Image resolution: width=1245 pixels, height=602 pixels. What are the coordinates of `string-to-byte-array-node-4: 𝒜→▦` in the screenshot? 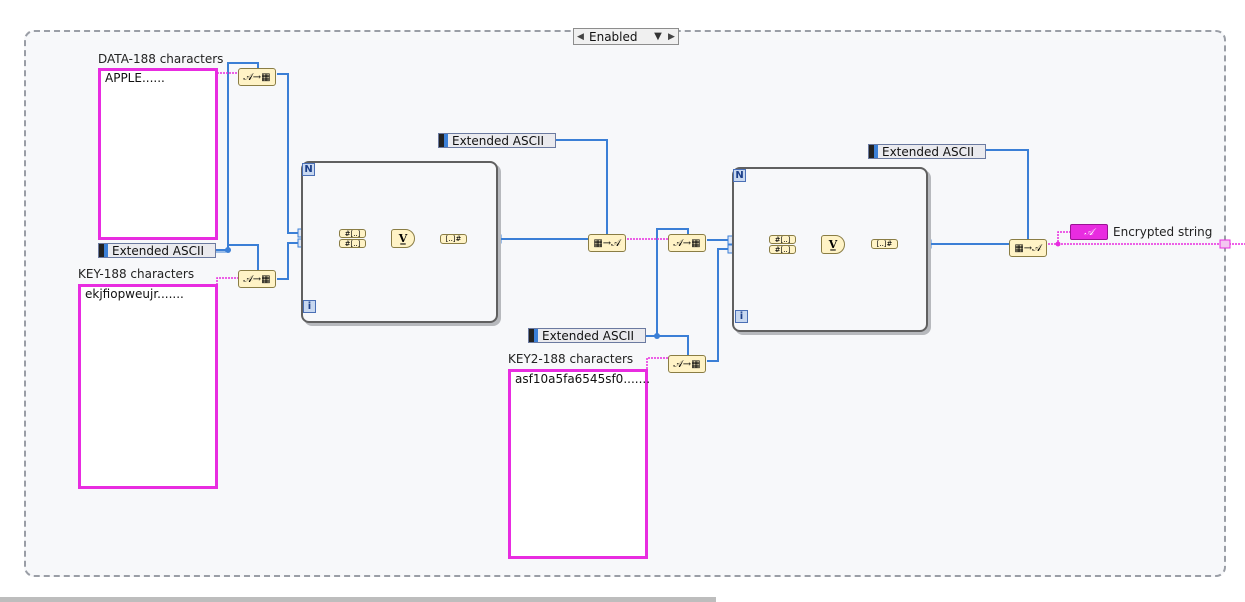 It's located at (687, 364).